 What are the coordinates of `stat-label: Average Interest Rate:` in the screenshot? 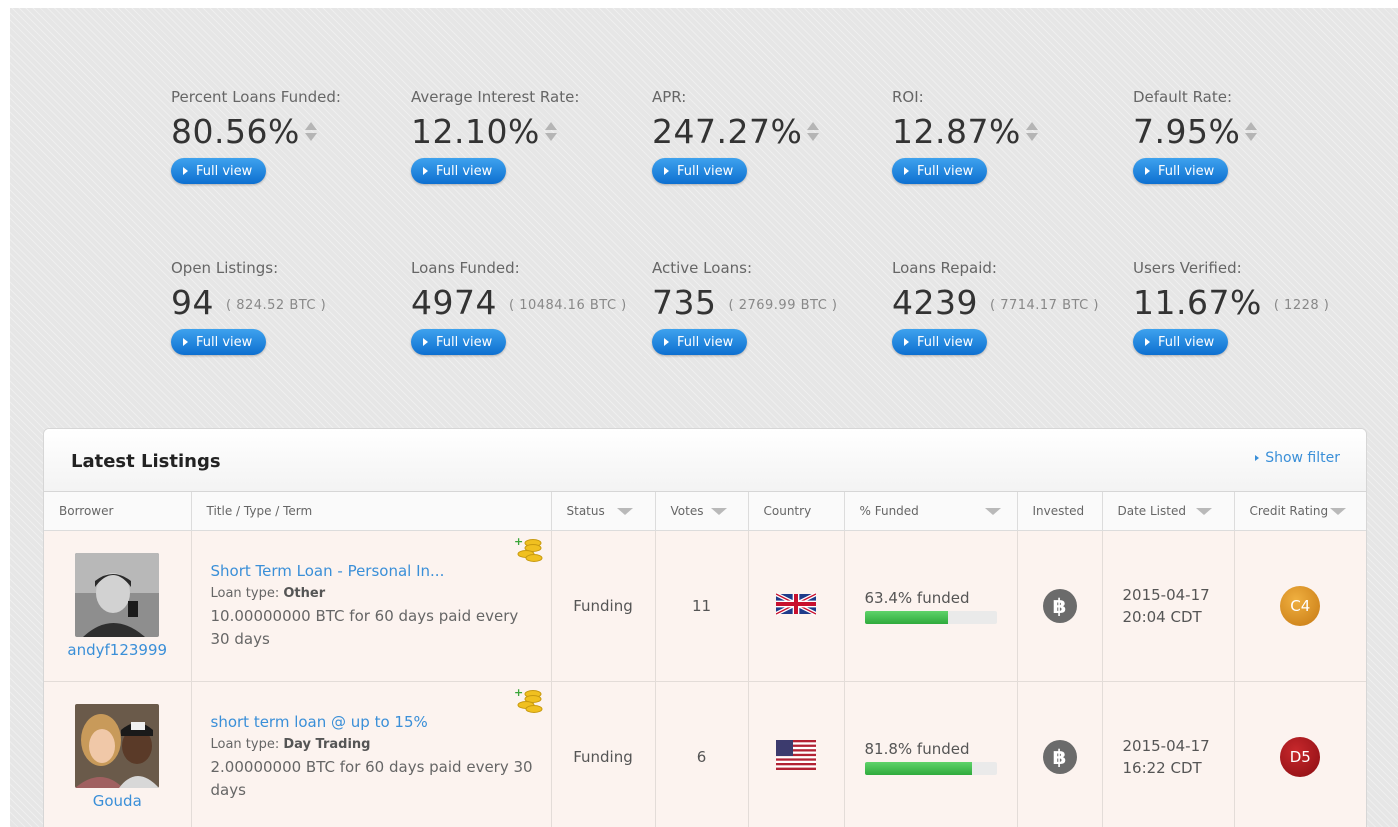 It's located at (495, 97).